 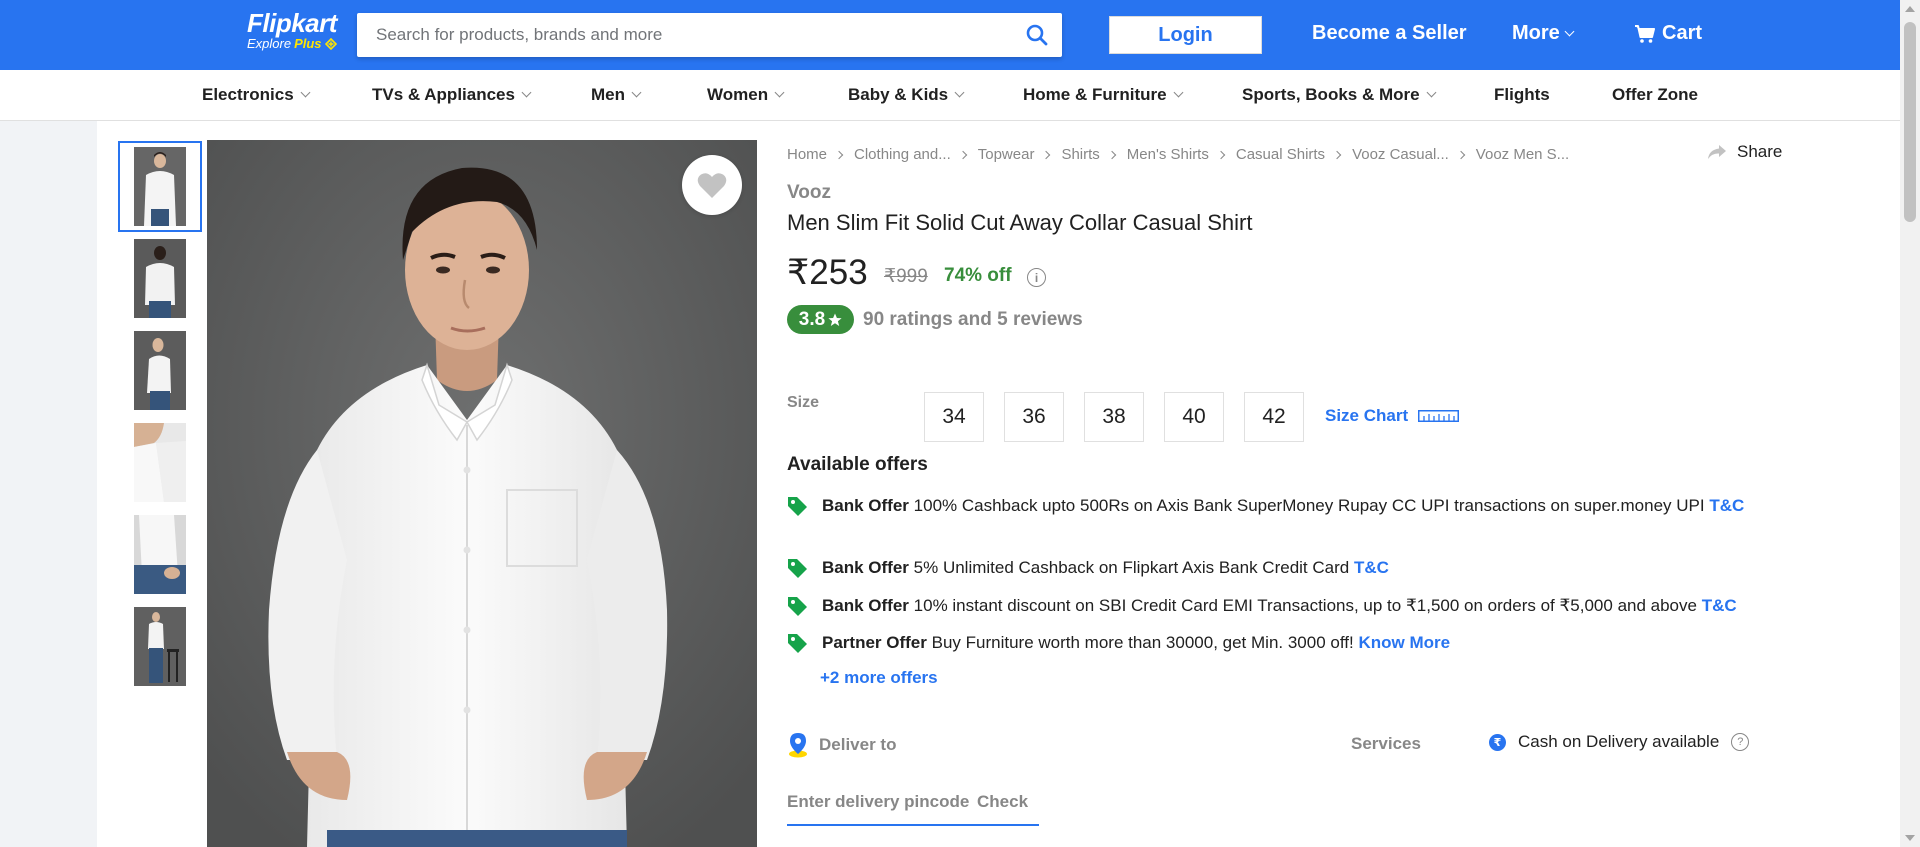 I want to click on category-baby-kids: Baby & Kids, so click(x=906, y=95).